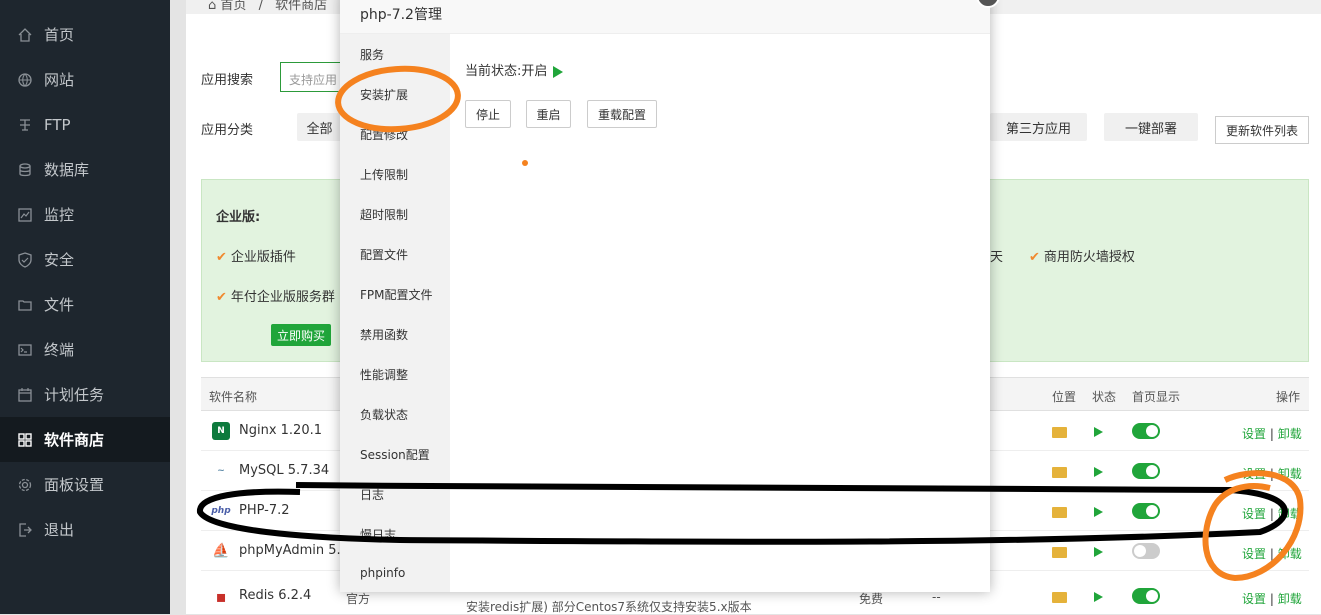 This screenshot has width=1321, height=615. What do you see at coordinates (59, 530) in the screenshot?
I see `sidebar-item-label: 退出` at bounding box center [59, 530].